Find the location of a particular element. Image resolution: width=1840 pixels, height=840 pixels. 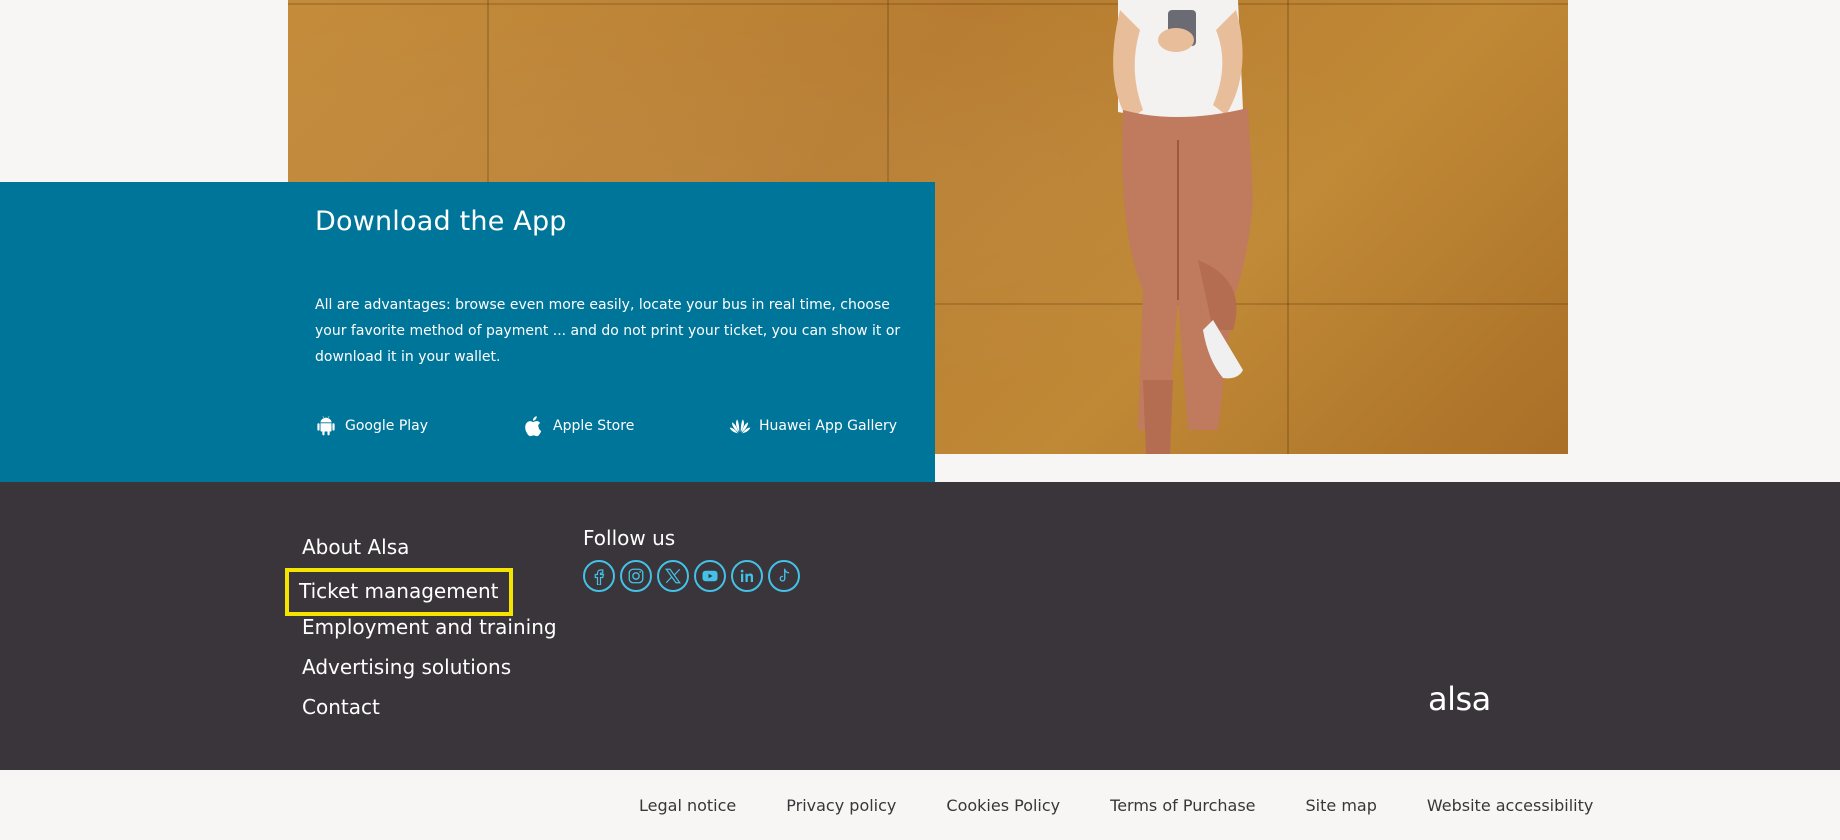

huawei-icon is located at coordinates (740, 426).